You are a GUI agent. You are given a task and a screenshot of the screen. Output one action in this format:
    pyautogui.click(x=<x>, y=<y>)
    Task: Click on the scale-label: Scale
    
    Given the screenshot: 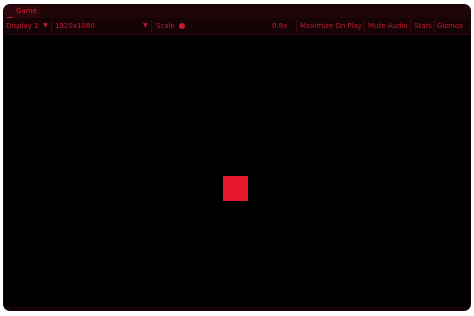 What is the action you would take?
    pyautogui.click(x=165, y=26)
    